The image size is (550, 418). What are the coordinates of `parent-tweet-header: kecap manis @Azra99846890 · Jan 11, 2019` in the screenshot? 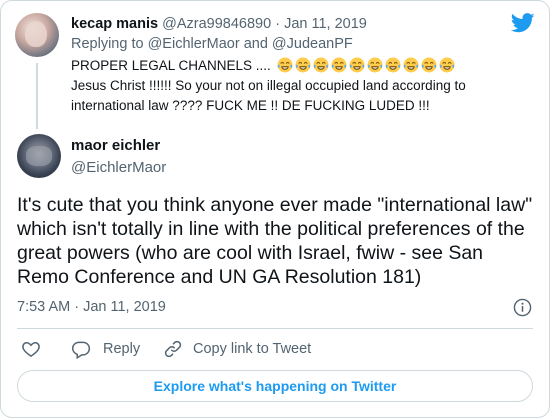 It's located at (301, 24).